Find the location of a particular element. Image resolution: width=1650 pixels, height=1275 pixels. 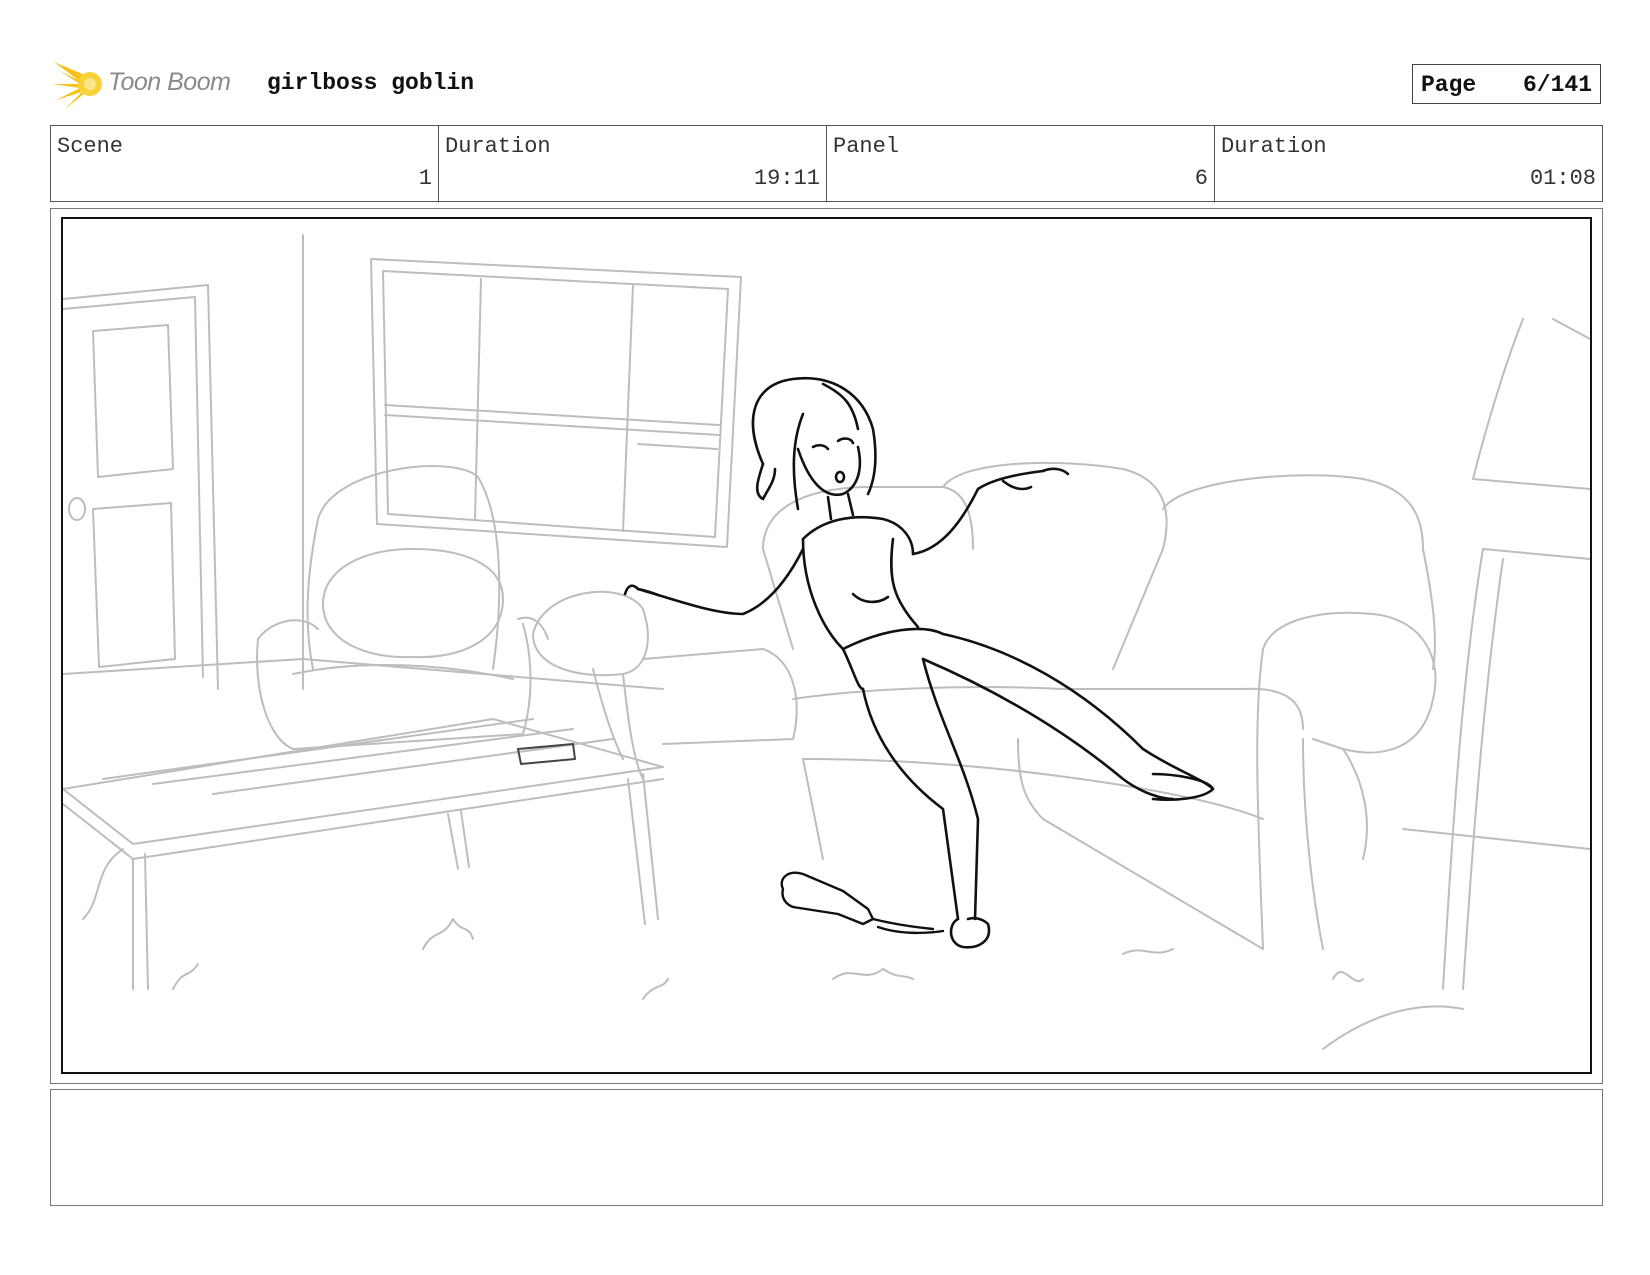

toon-boom-star-icon is located at coordinates (77, 86).